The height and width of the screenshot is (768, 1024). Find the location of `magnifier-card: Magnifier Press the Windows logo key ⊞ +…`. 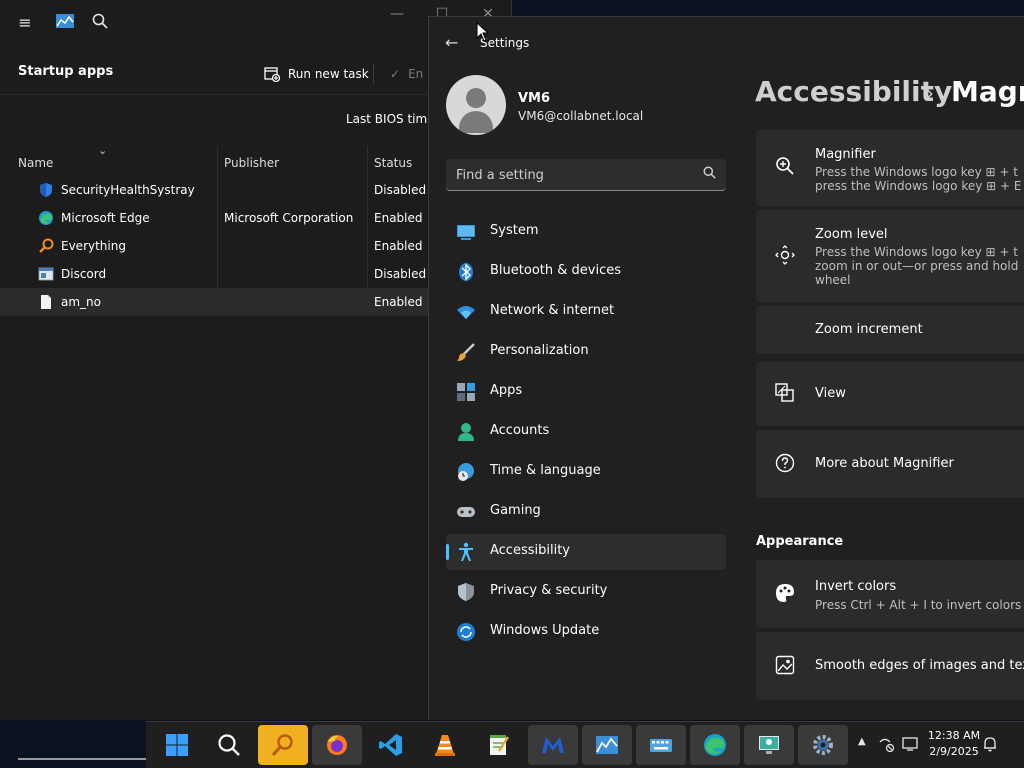

magnifier-card: Magnifier Press the Windows logo key ⊞ +… is located at coordinates (890, 168).